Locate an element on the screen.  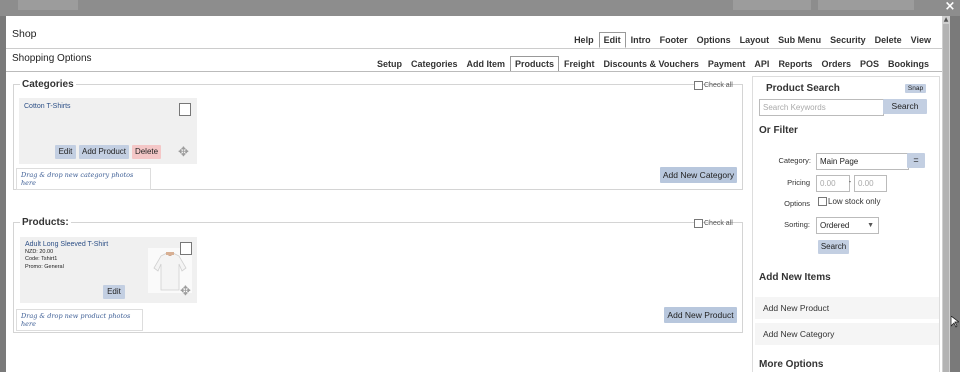
close-icon: × is located at coordinates (950, 7).